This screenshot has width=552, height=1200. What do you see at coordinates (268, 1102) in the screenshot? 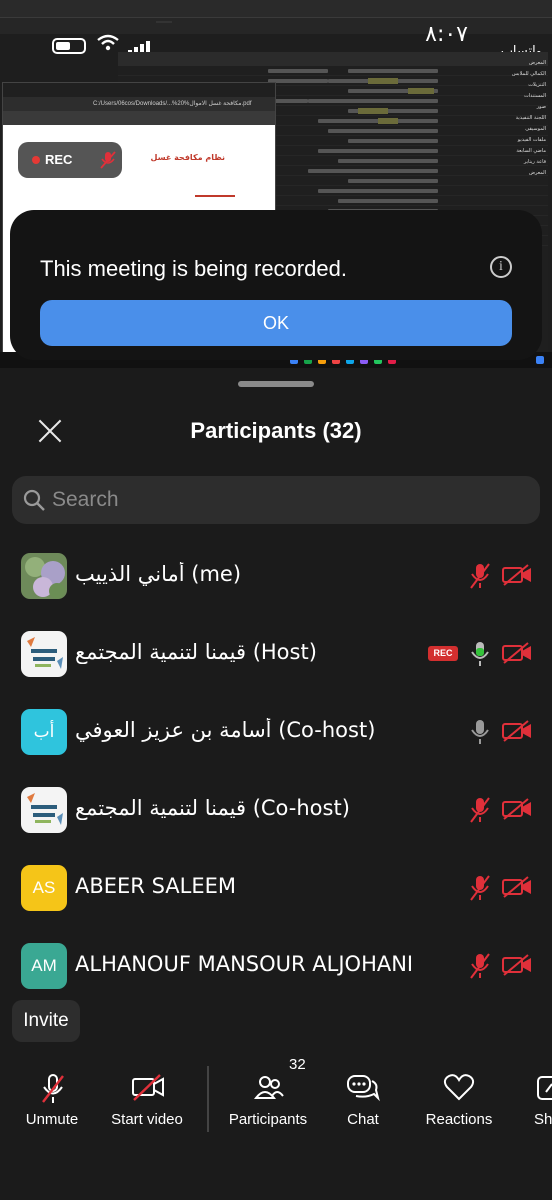
I see `participants-button: 32 Participants` at bounding box center [268, 1102].